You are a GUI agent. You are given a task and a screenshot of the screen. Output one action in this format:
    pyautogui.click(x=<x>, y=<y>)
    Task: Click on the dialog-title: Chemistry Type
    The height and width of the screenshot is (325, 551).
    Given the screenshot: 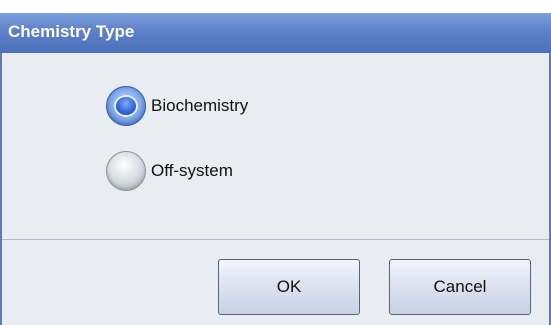 What is the action you would take?
    pyautogui.click(x=71, y=31)
    